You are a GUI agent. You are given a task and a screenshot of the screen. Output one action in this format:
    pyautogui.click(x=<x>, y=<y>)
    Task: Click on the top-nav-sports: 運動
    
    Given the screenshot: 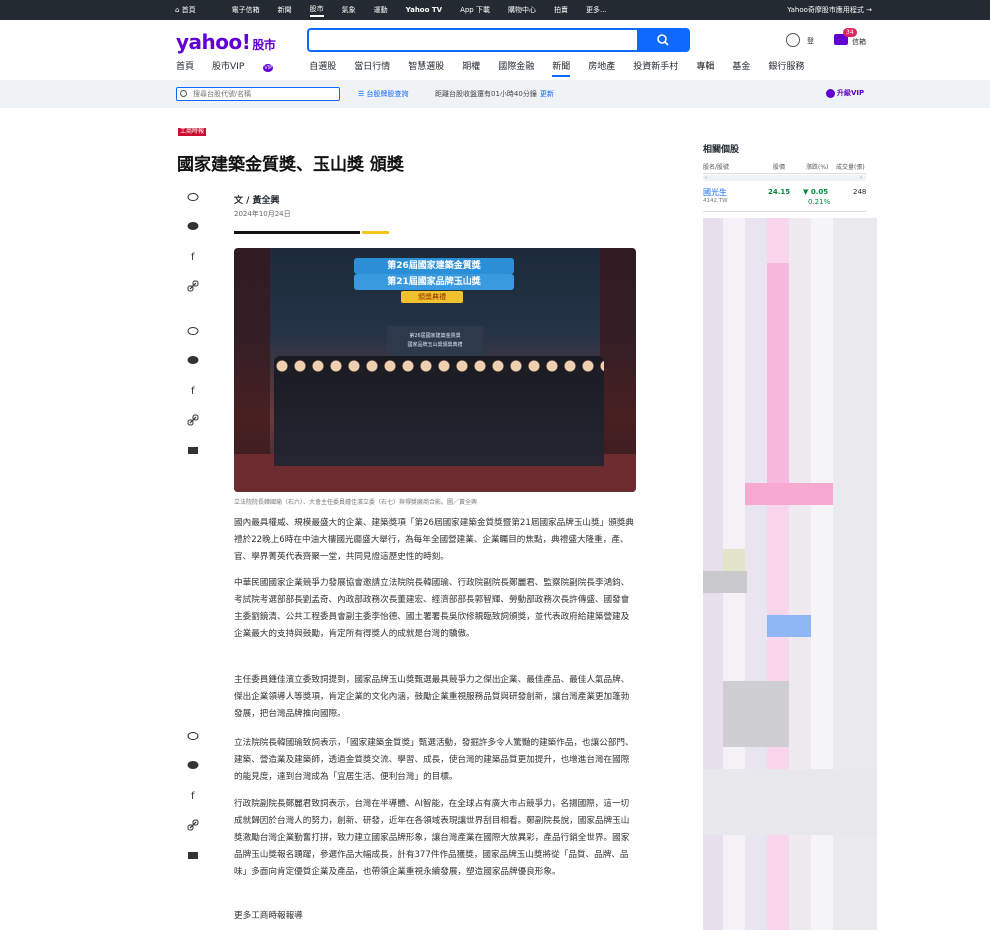 What is the action you would take?
    pyautogui.click(x=381, y=10)
    